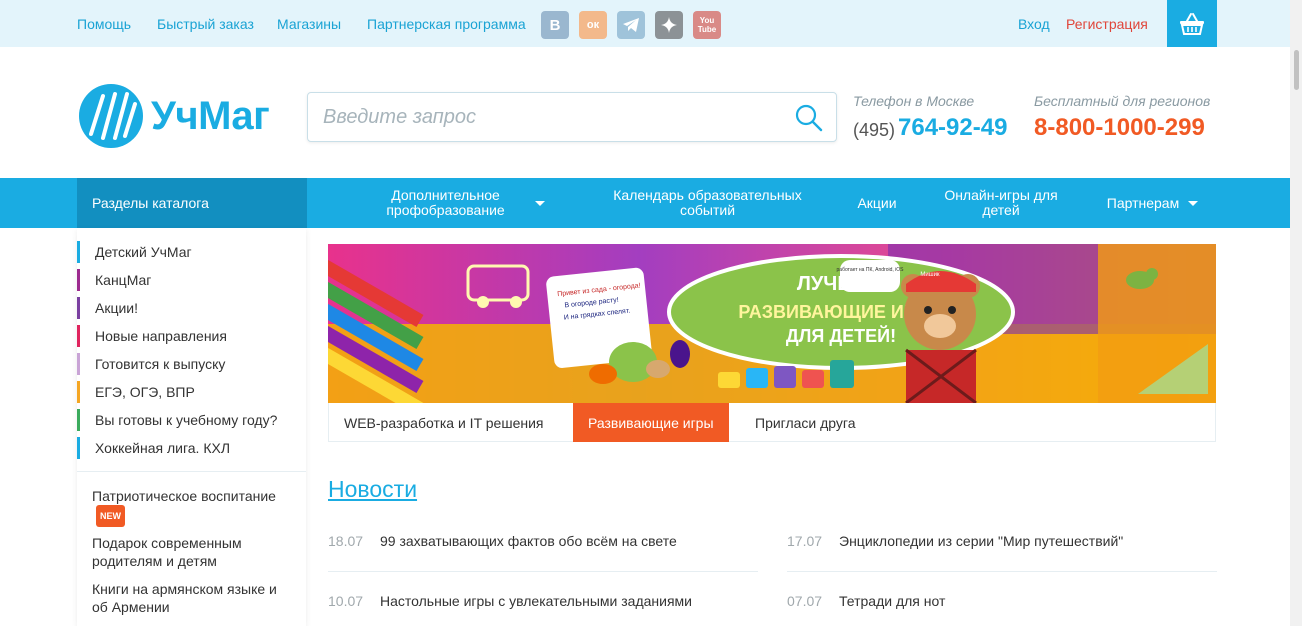 Image resolution: width=1302 pixels, height=626 pixels. Describe the element at coordinates (445, 202) in the screenshot. I see `nav-item-label: Дополнительное профобразование` at that location.